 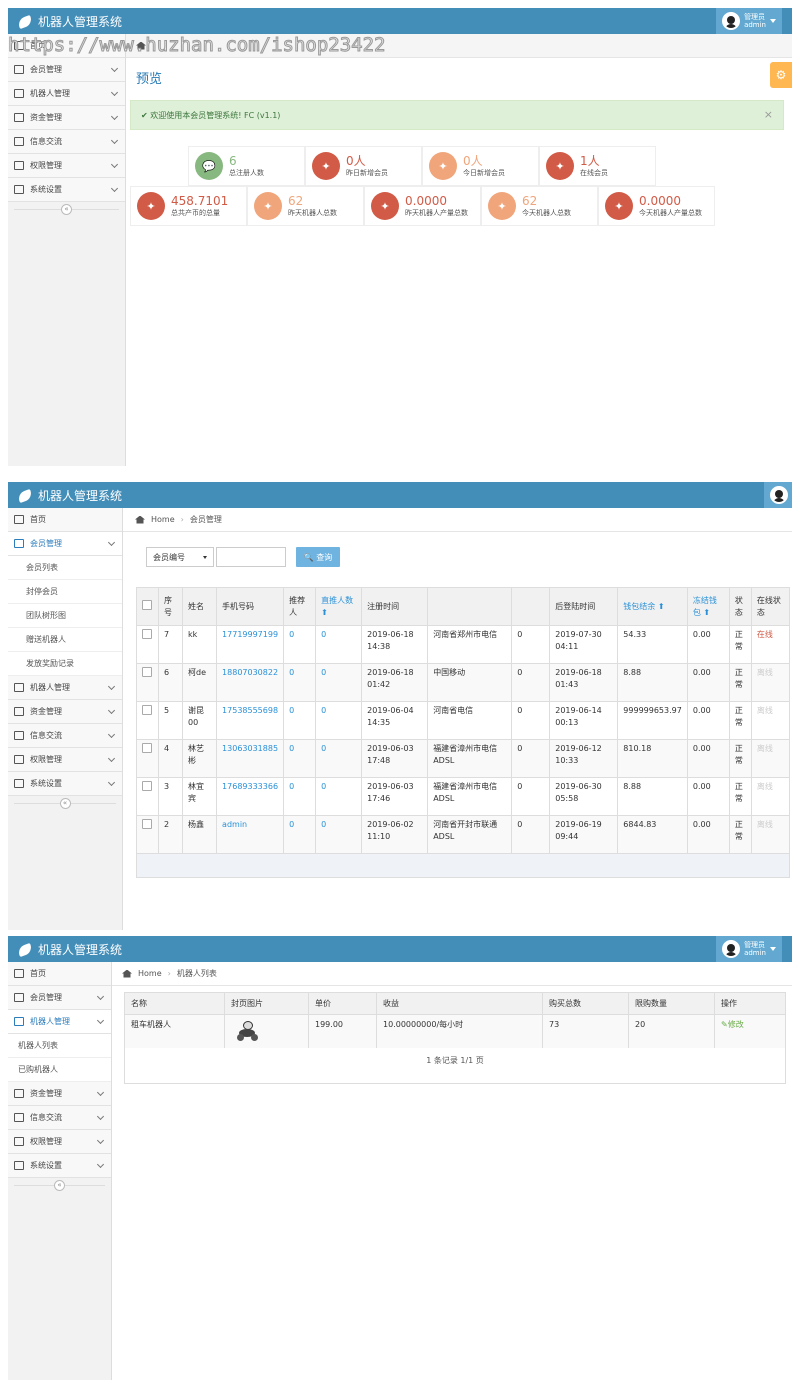 I want to click on col-direct-count: 直推人数 ⬆, so click(x=339, y=606).